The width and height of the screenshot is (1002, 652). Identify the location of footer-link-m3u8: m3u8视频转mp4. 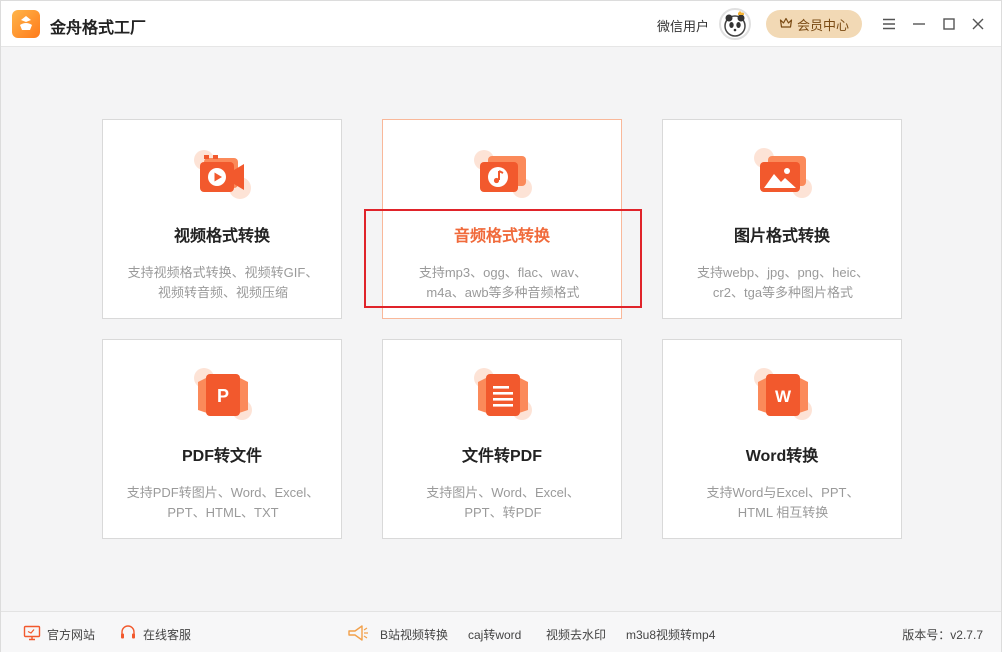
(670, 634).